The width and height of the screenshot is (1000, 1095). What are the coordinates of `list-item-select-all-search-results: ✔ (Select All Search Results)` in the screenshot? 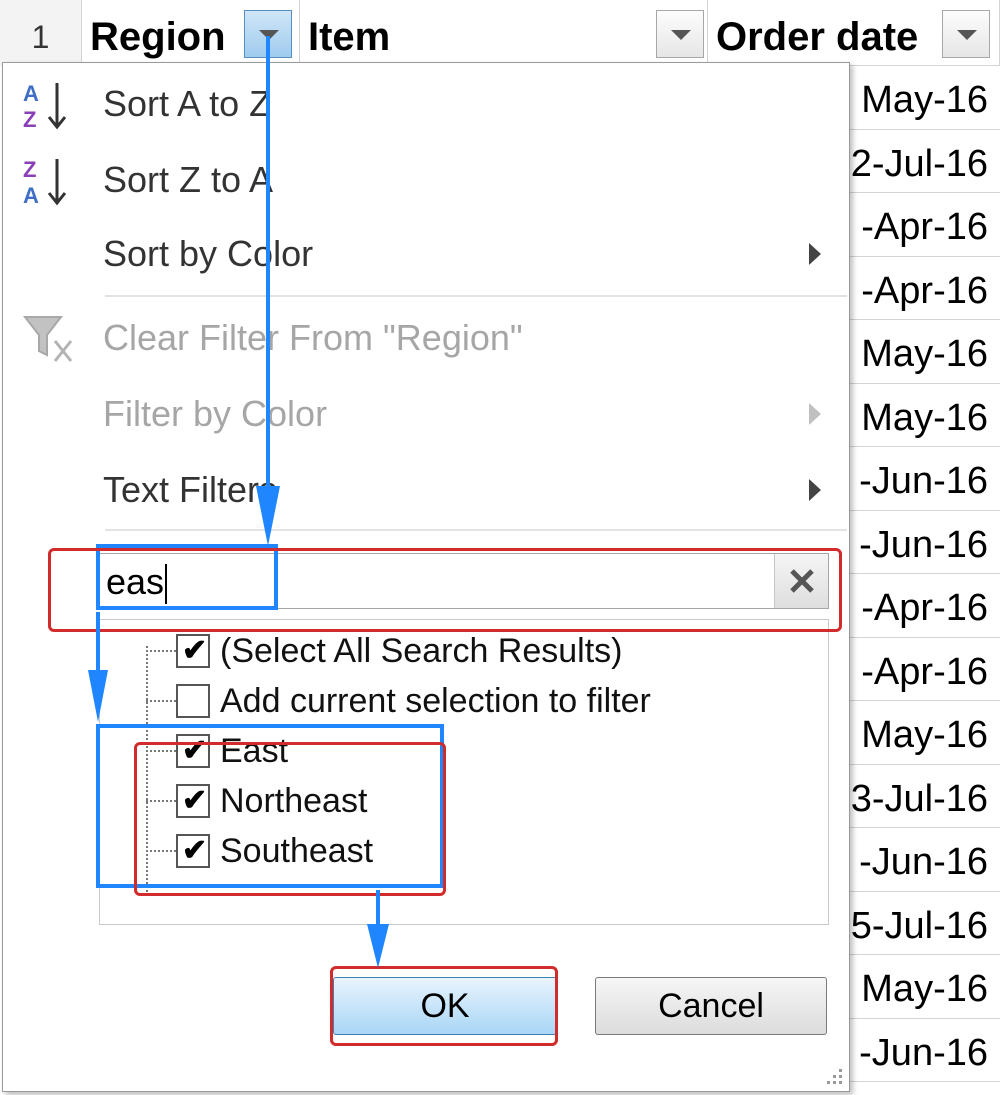 It's located at (481, 651).